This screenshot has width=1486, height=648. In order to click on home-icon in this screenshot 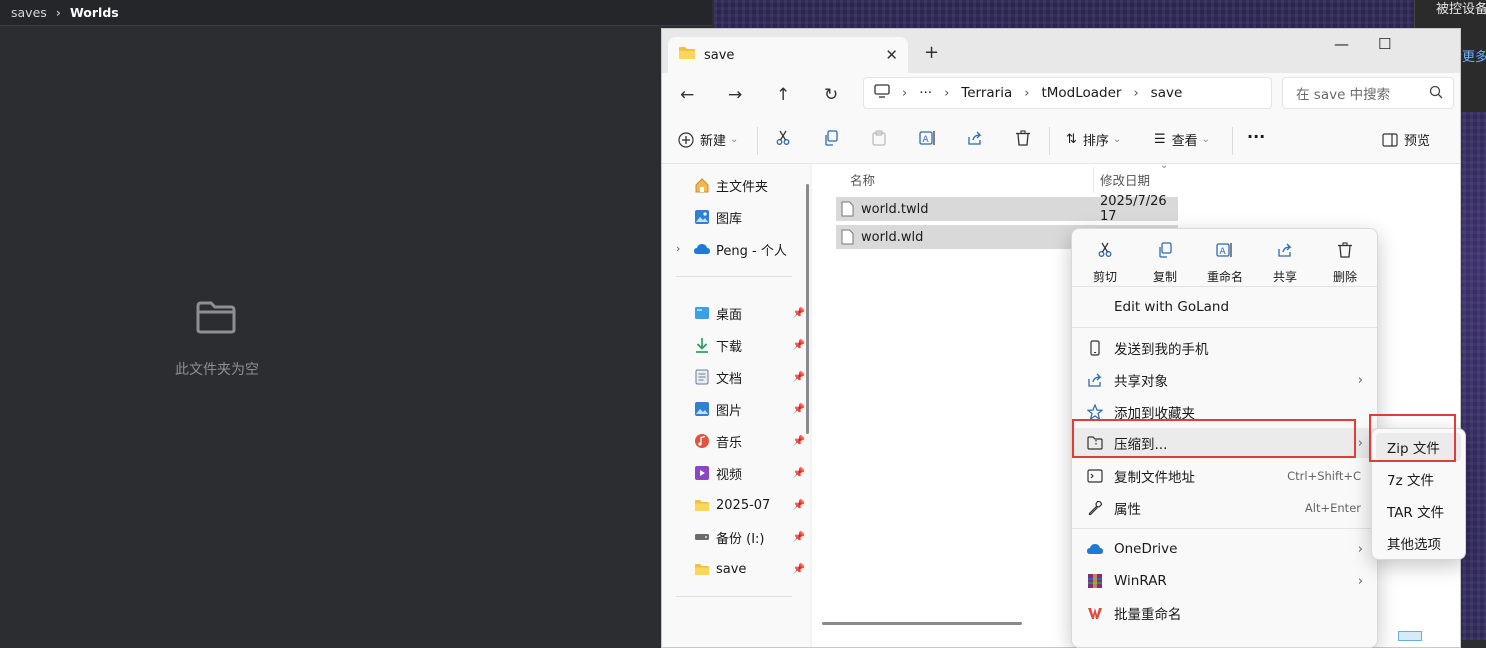, I will do `click(702, 185)`.